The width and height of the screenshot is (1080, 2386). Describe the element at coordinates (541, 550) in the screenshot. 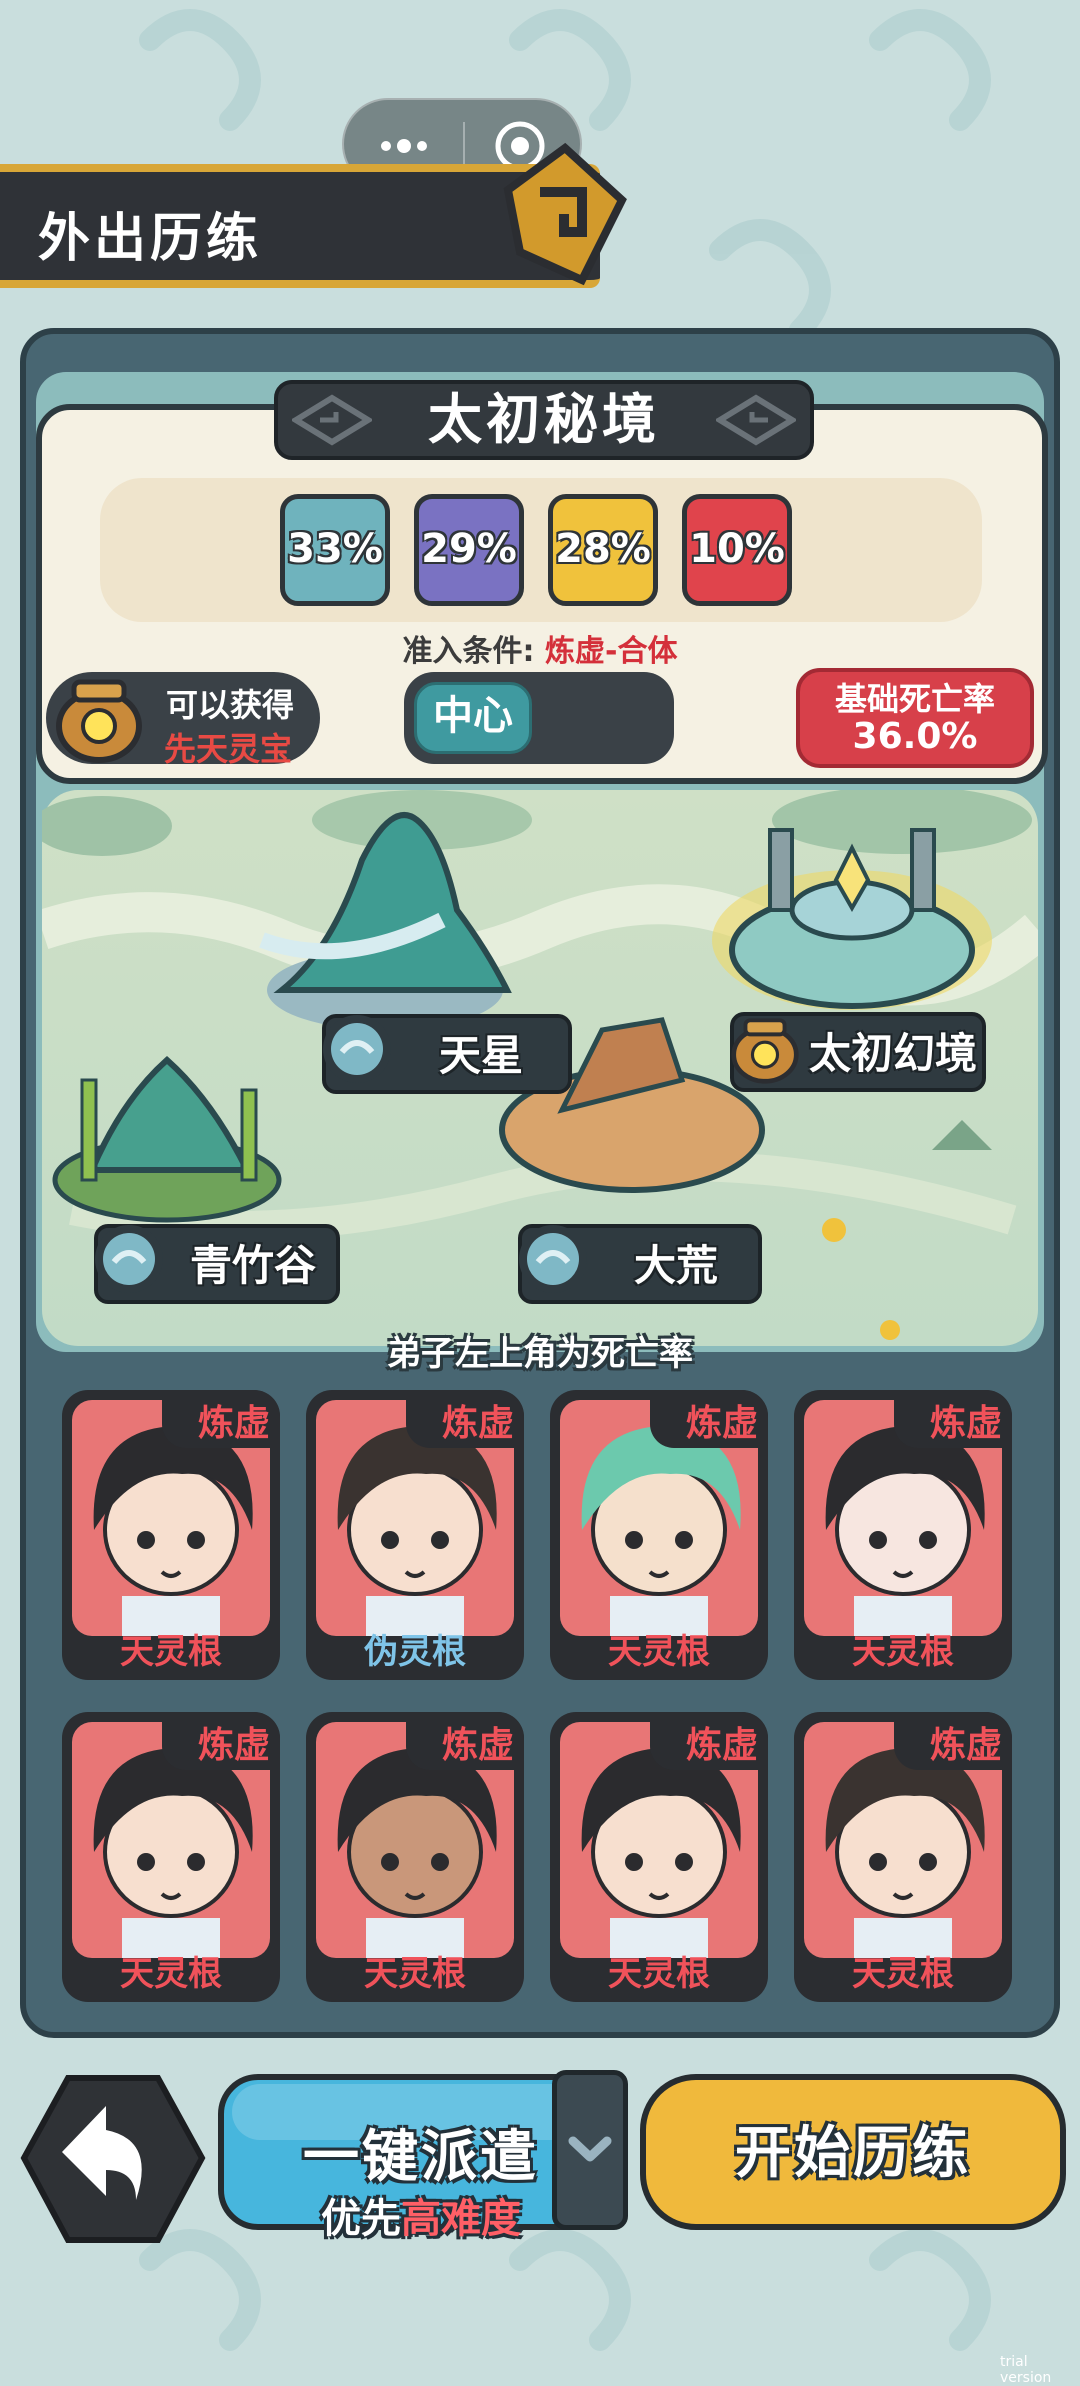

I see `probability-strip` at that location.